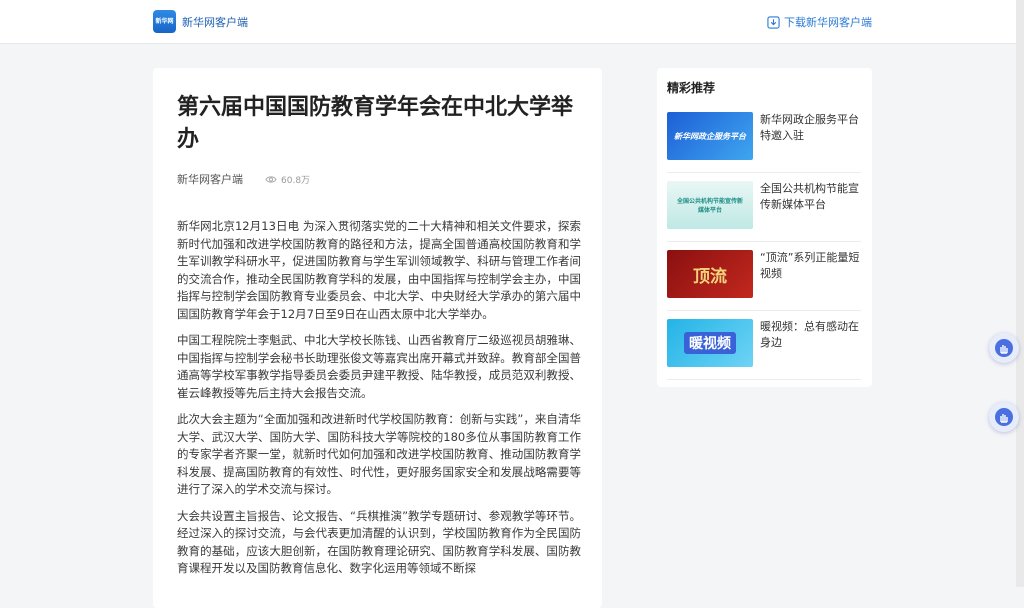 The width and height of the screenshot is (1024, 608). I want to click on recommend-thumbnail-text: 新华网政企服务平台, so click(710, 136).